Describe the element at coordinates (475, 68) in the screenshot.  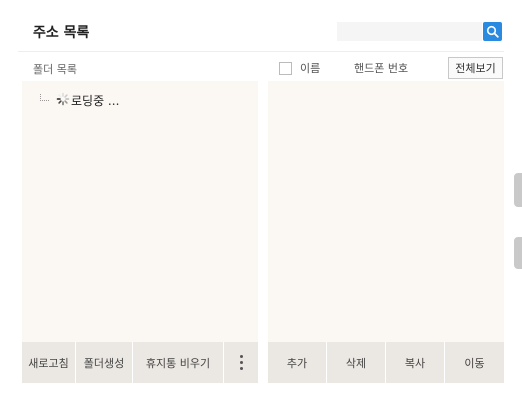
I see `view-all-button: 전체보기` at that location.